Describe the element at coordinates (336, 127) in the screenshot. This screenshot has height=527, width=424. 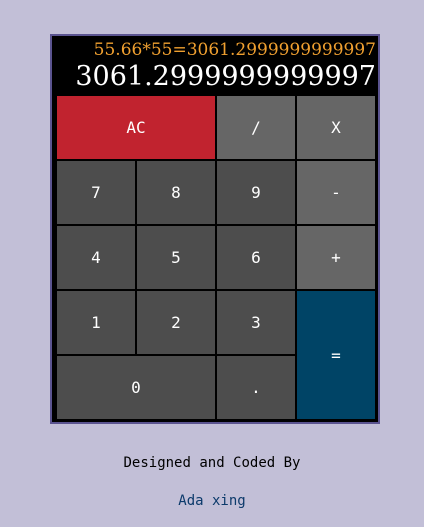
I see `multiply-button: X` at that location.